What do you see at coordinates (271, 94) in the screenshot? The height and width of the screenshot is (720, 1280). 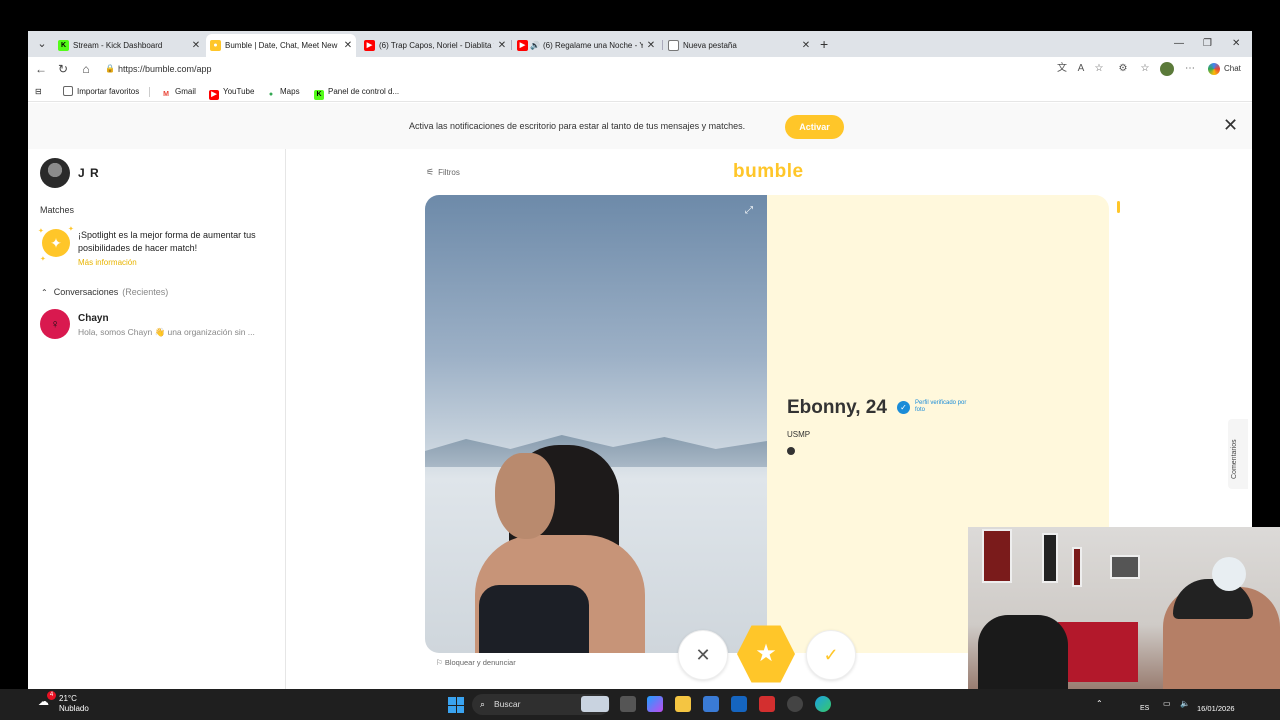 I see `maps-pin-icon: ●` at bounding box center [271, 94].